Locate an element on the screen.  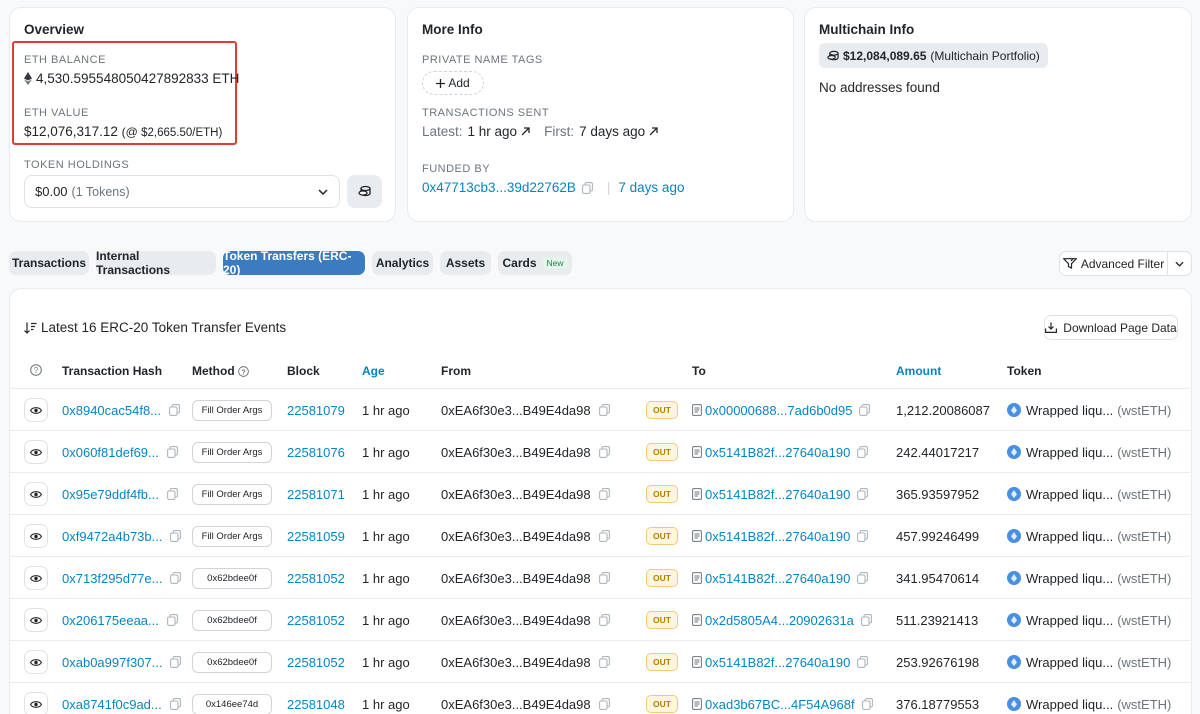
tab-assets: Assets is located at coordinates (465, 263).